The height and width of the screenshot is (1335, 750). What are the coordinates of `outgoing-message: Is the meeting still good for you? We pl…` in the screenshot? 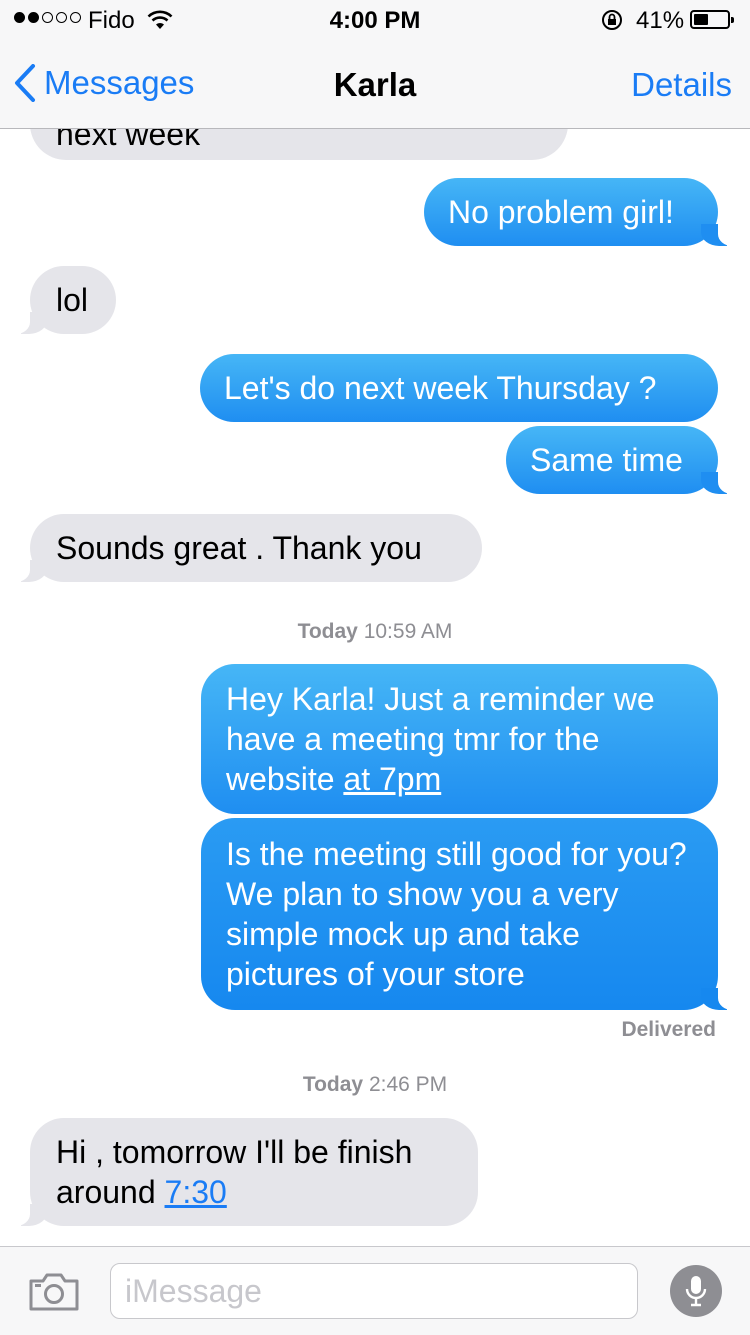 It's located at (469, 914).